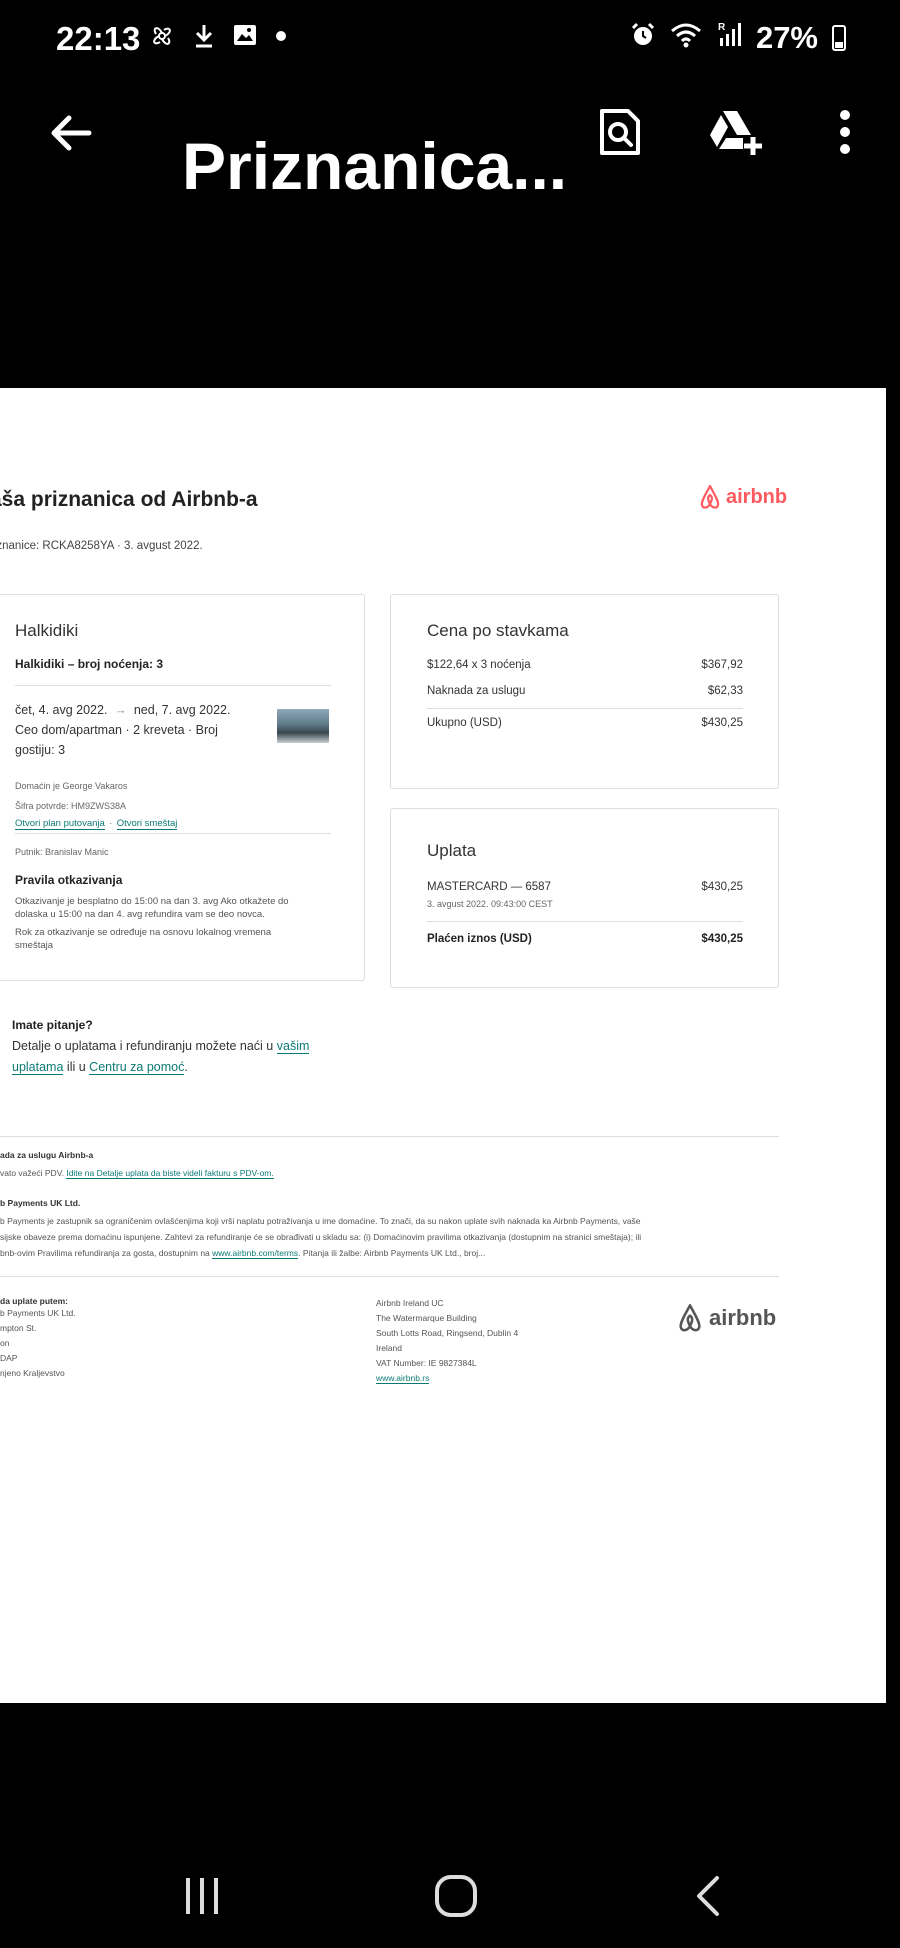 The height and width of the screenshot is (1948, 900). I want to click on fan-icon, so click(162, 39).